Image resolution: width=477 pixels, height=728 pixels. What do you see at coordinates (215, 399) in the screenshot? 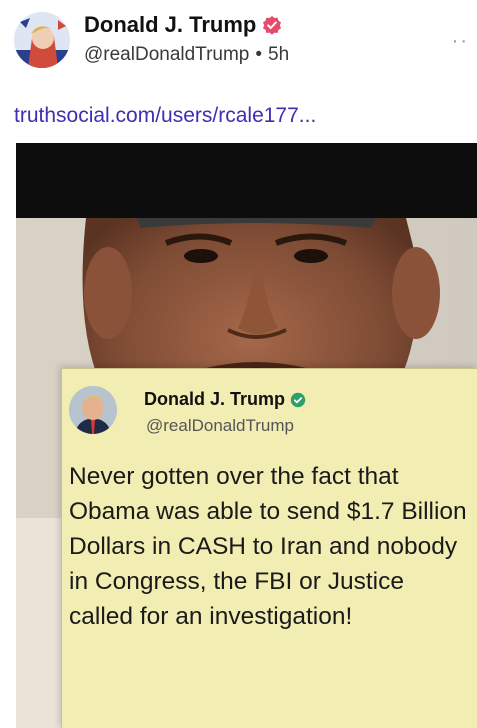
I see `quoted-author-name: Donald J. Trump` at bounding box center [215, 399].